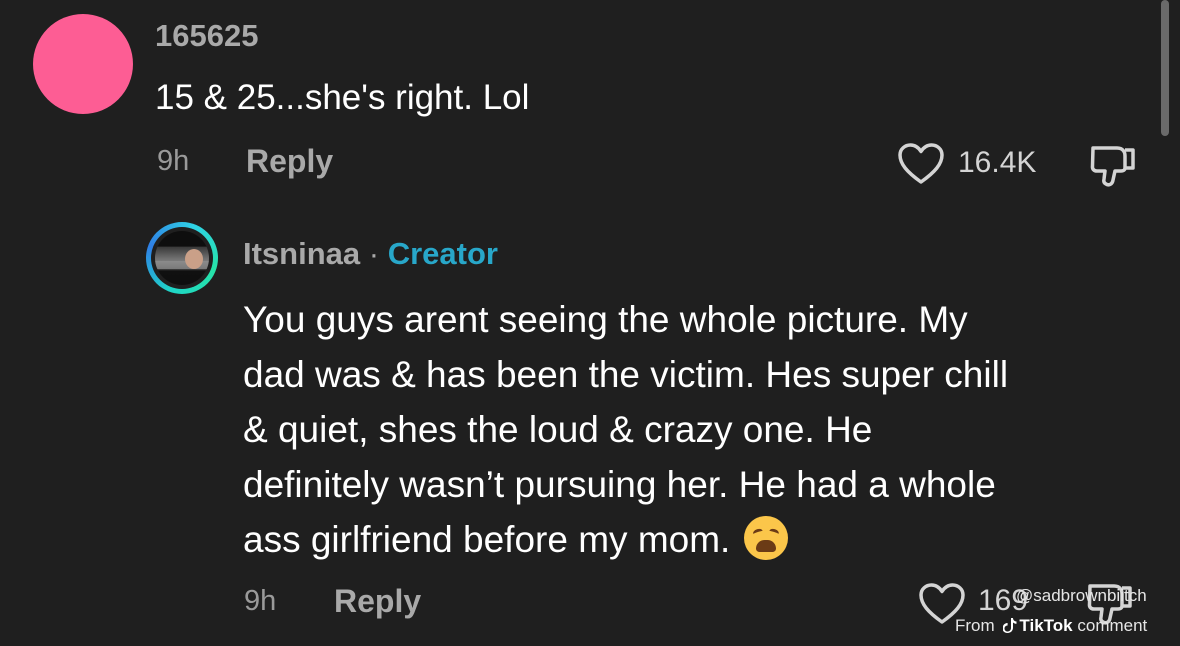  I want to click on avatar-photo-face, so click(194, 259).